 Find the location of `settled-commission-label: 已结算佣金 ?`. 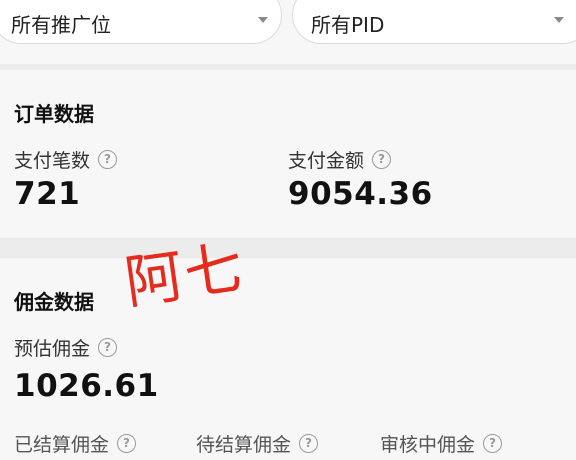

settled-commission-label: 已结算佣金 ? is located at coordinates (75, 443).